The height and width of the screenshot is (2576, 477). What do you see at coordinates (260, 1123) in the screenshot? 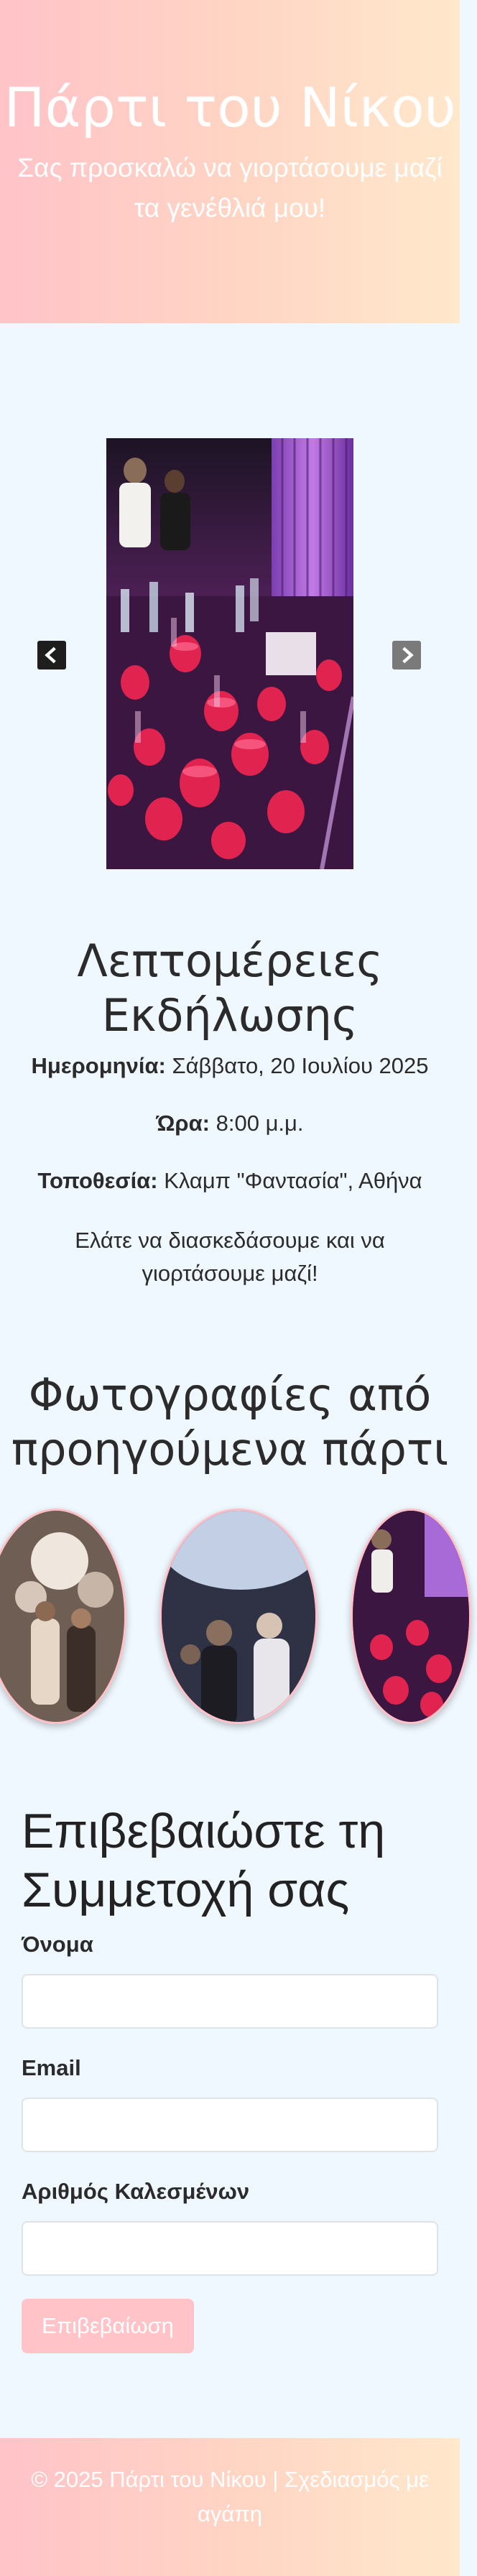
I see `time-value: 8:00 μ.μ.` at bounding box center [260, 1123].